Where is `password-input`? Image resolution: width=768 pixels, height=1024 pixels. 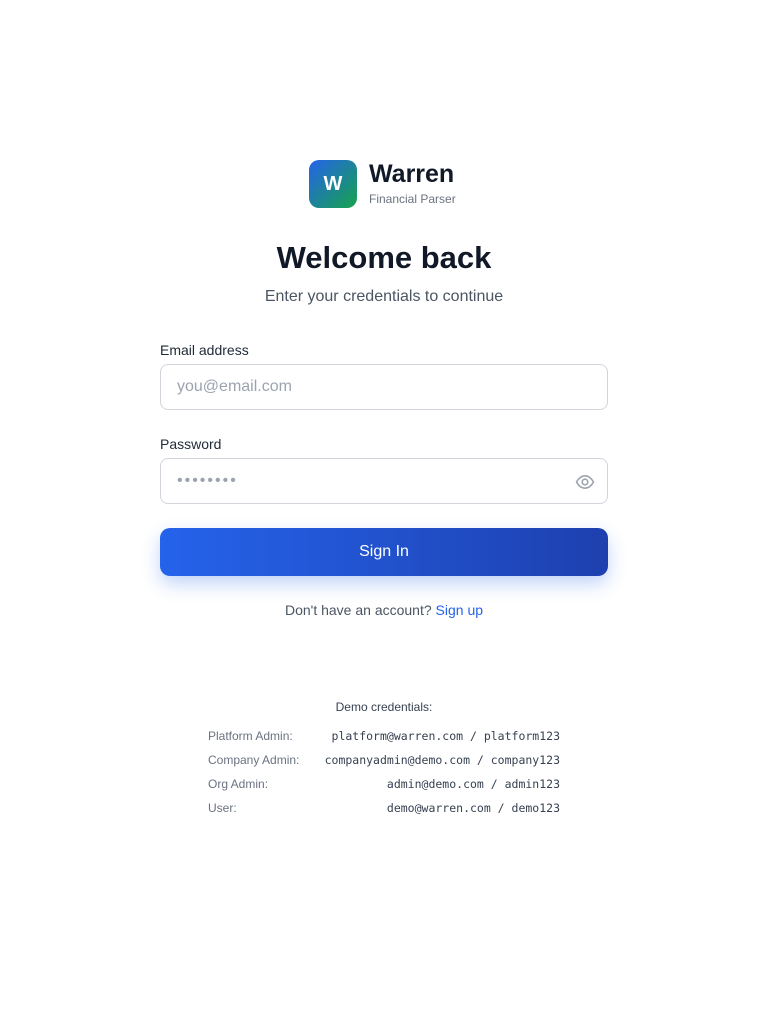
password-input is located at coordinates (384, 481).